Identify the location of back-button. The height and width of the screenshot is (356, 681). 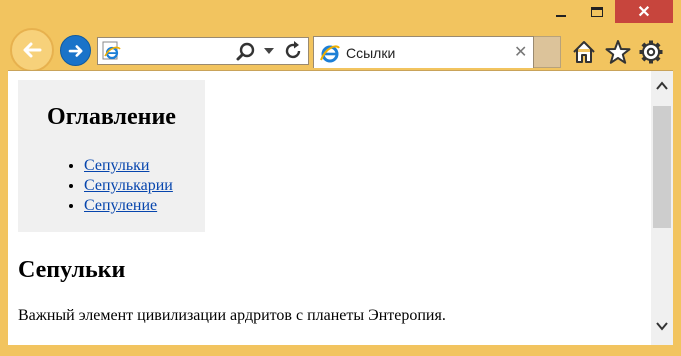
(32, 50).